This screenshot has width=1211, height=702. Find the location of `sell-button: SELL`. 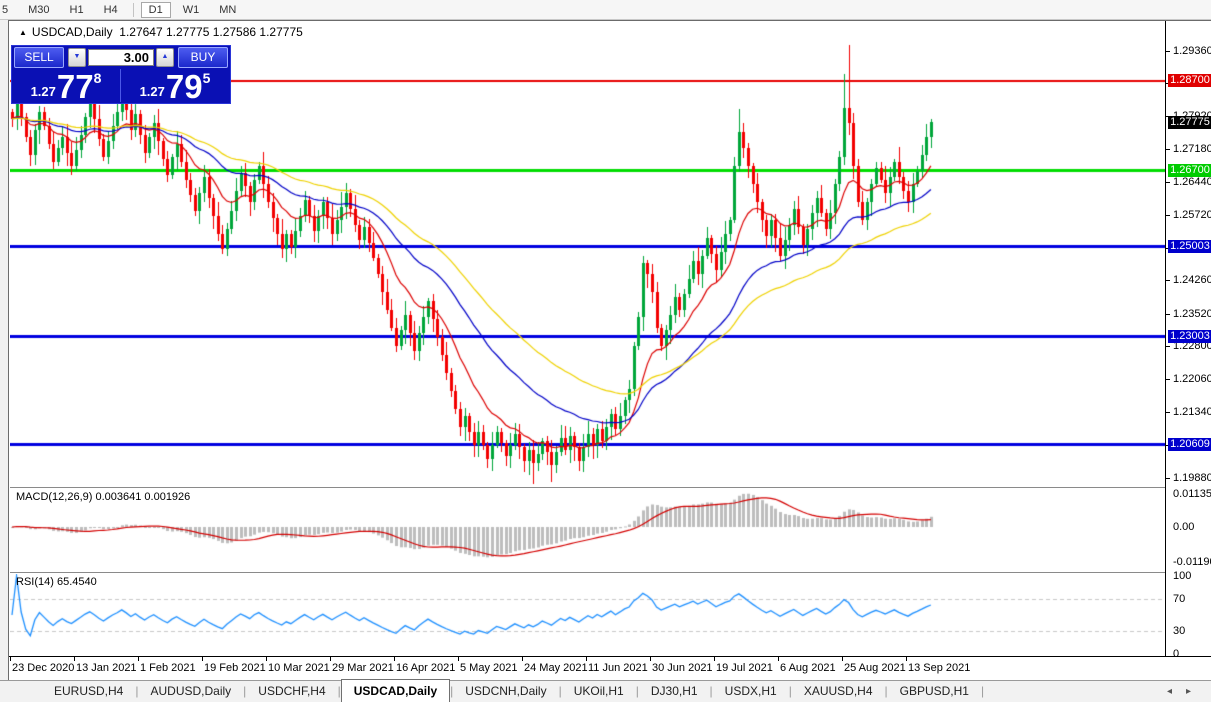

sell-button: SELL is located at coordinates (39, 57).